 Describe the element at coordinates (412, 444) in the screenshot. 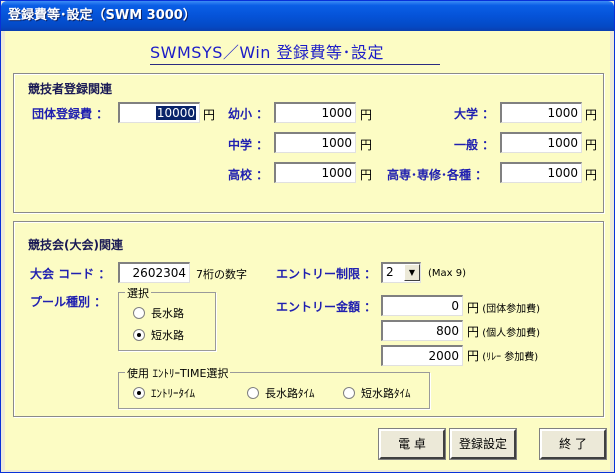

I see `calculator-button: 電 卓` at that location.